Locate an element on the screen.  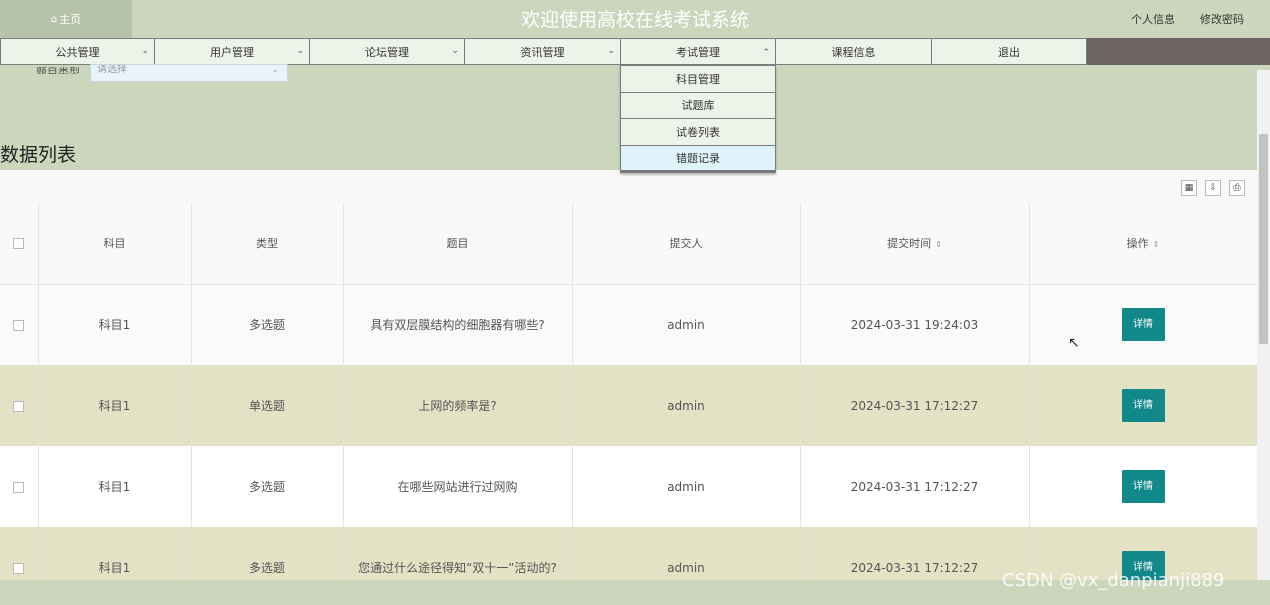
select-all-cell is located at coordinates (19, 244).